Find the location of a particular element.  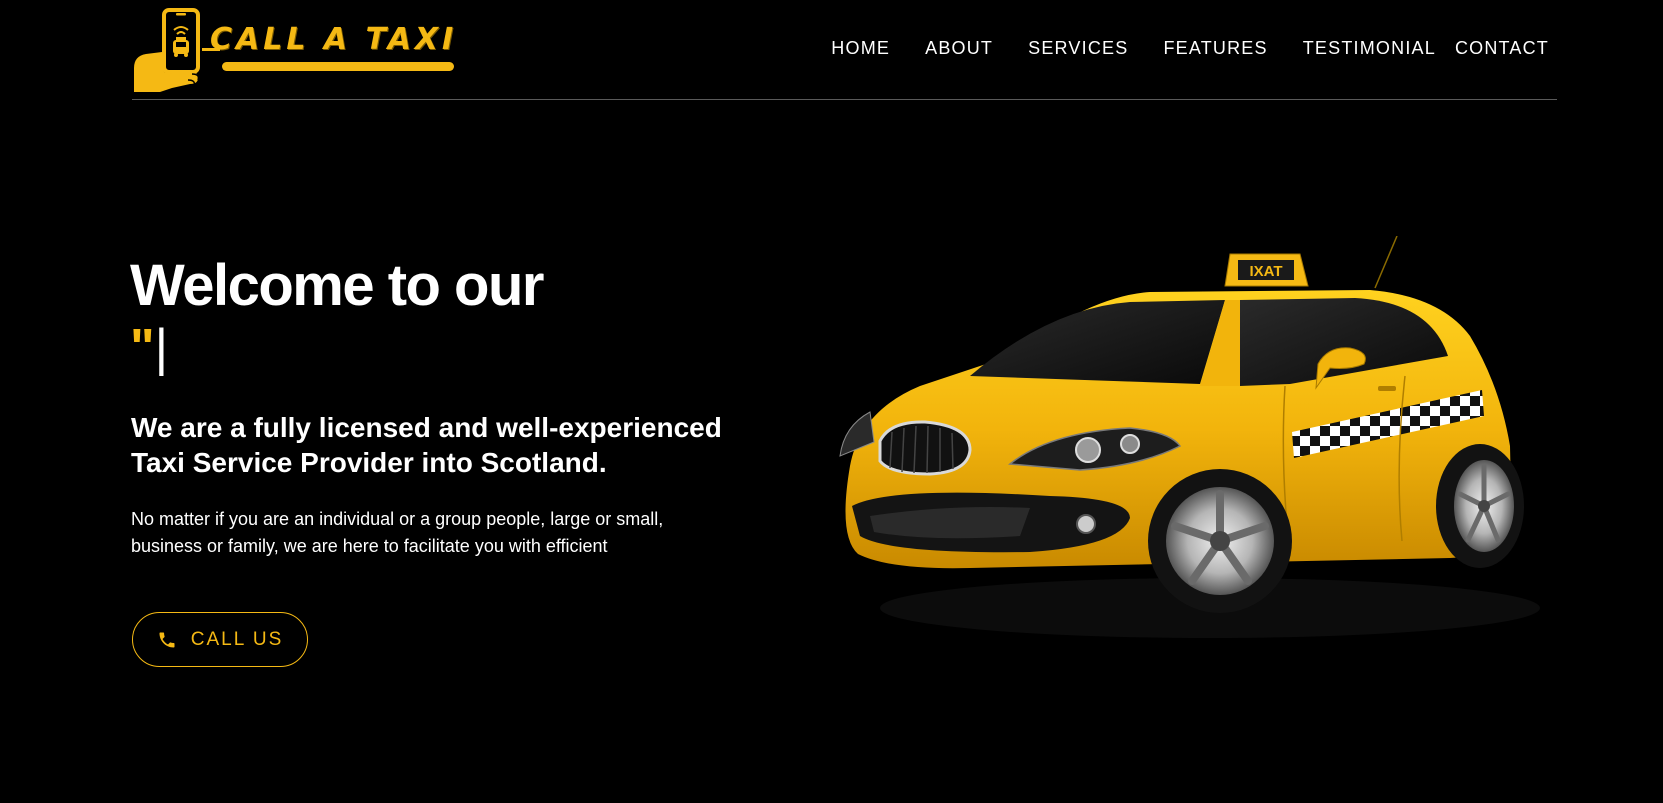

typed-cursor: | is located at coordinates (161, 348).